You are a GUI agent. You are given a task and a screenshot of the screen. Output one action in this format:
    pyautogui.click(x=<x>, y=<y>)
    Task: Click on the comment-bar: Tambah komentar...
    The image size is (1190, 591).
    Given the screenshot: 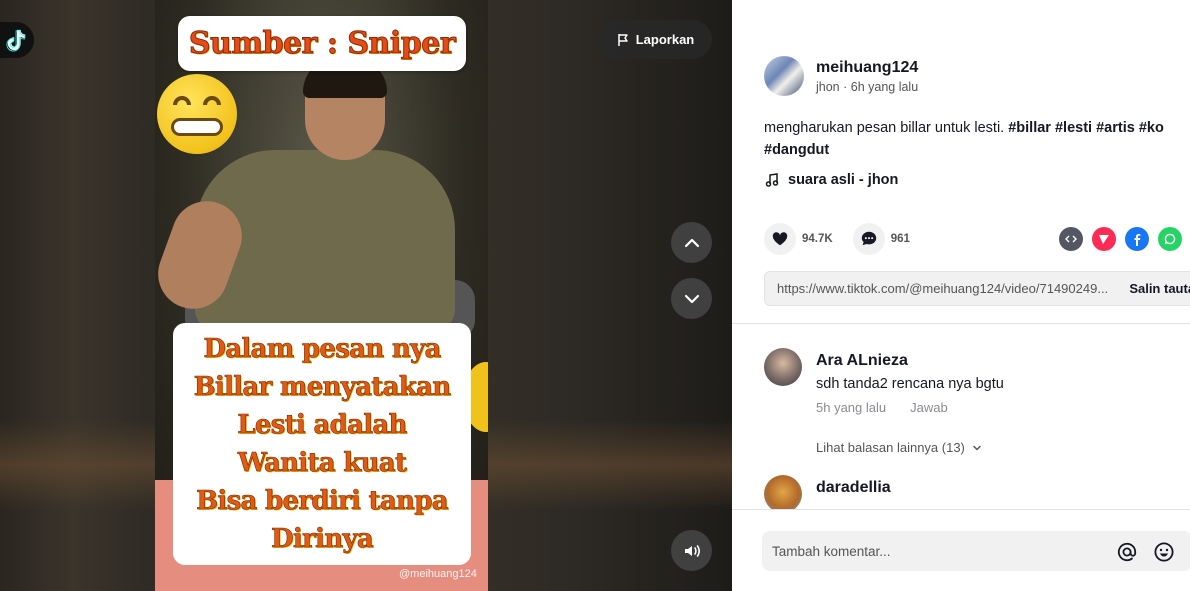 What is the action you would take?
    pyautogui.click(x=961, y=550)
    